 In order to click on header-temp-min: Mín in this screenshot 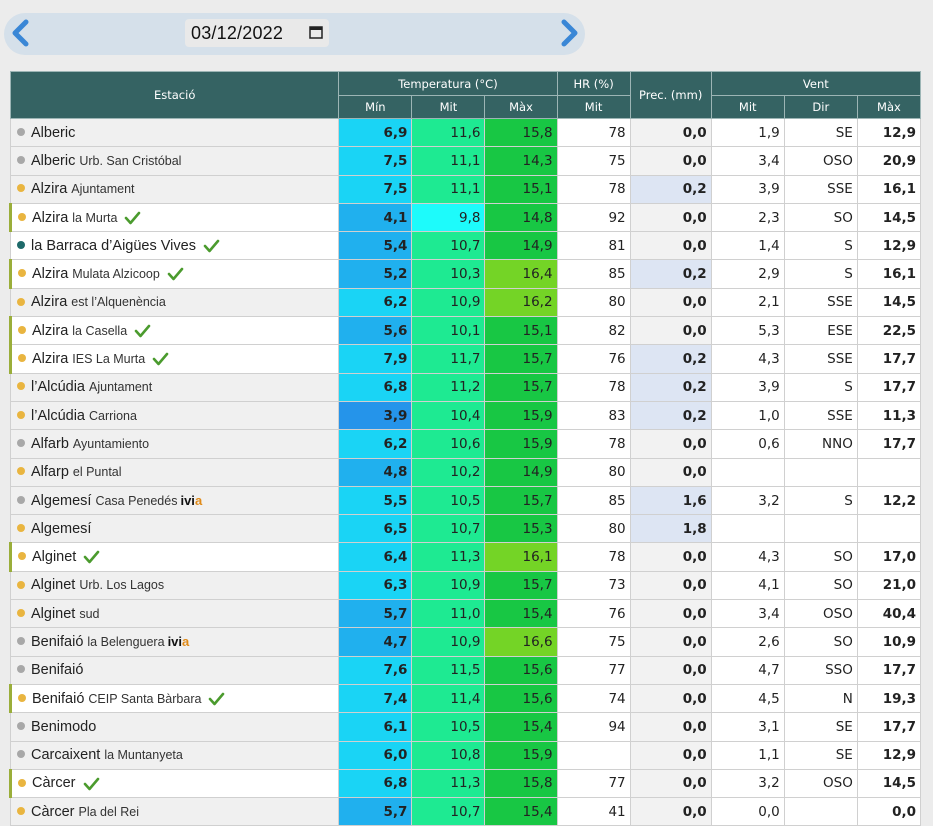, I will do `click(375, 107)`.